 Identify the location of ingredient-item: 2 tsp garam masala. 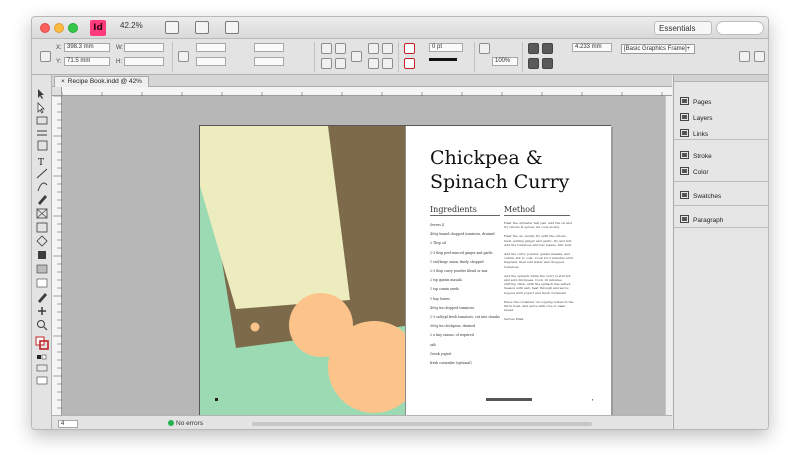
(446, 280).